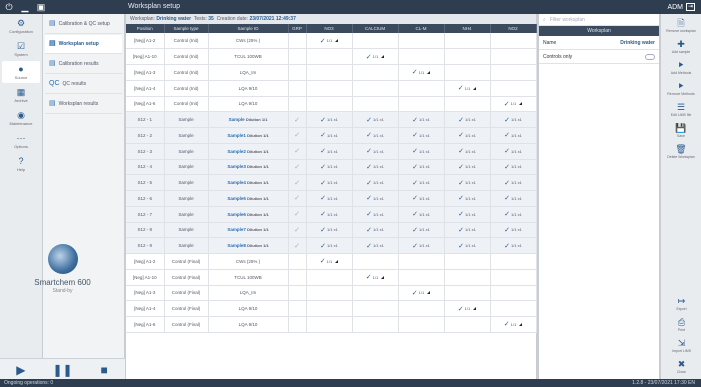 The image size is (701, 387). Describe the element at coordinates (297, 28) in the screenshot. I see `column-header: GRP` at that location.